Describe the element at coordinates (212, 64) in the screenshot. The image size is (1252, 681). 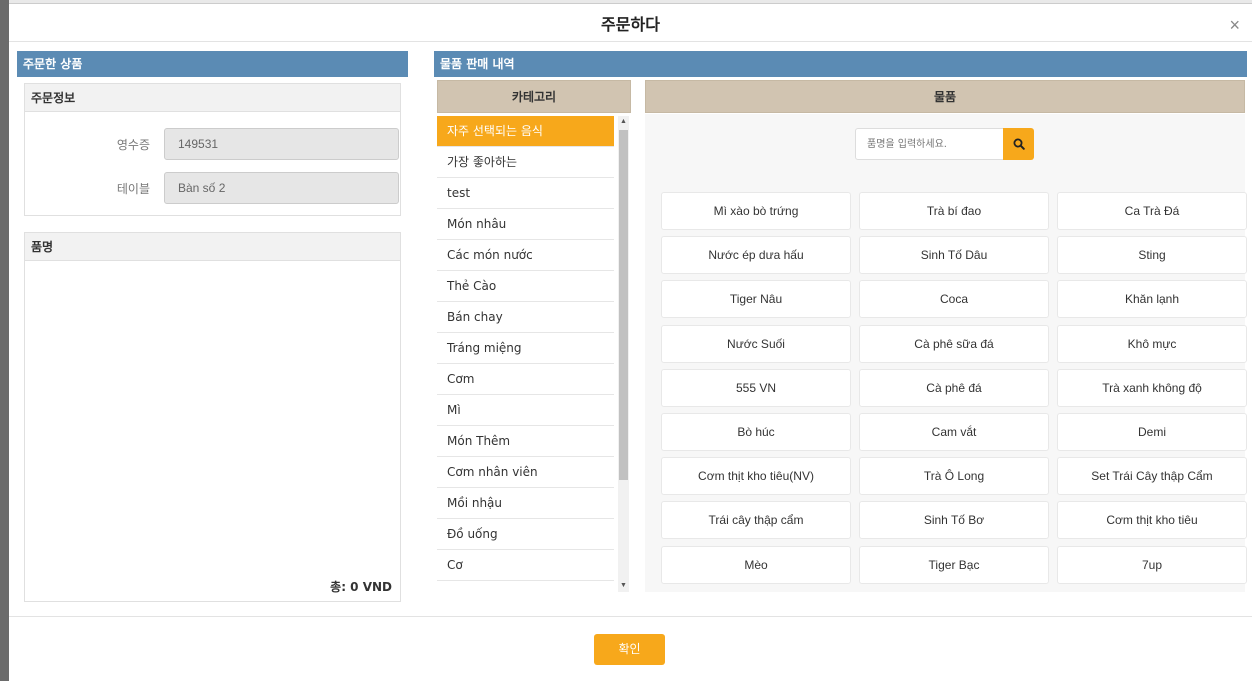
I see `ordered-items-header: 주문한 상품` at that location.